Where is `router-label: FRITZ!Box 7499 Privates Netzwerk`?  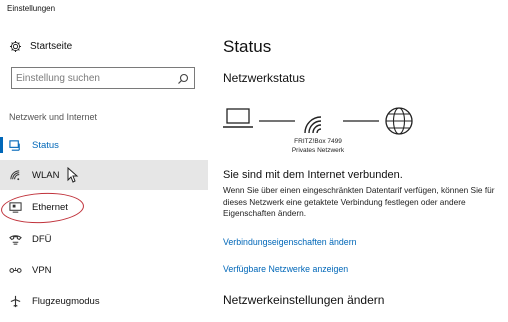 router-label: FRITZ!Box 7499 Privates Netzwerk is located at coordinates (318, 146).